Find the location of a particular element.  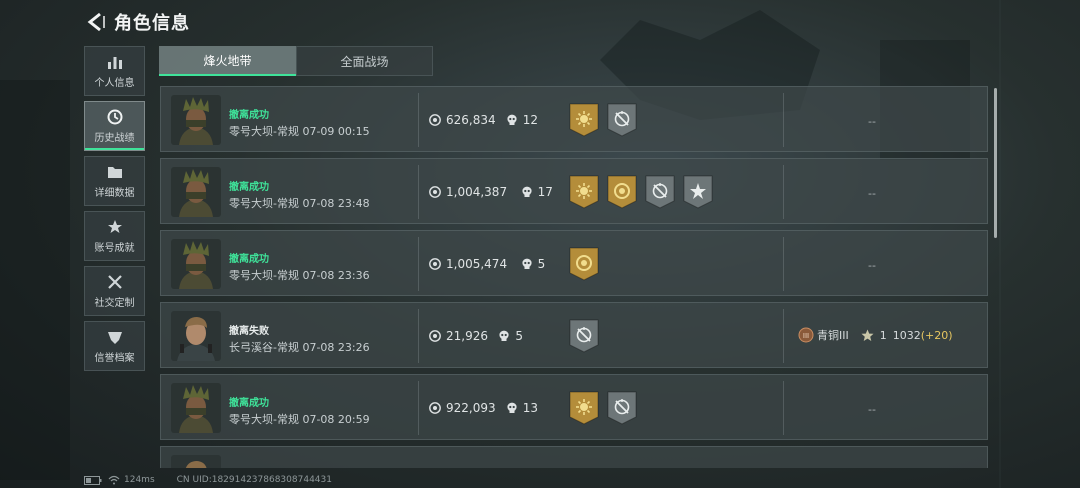

wifi-icon is located at coordinates (114, 480).